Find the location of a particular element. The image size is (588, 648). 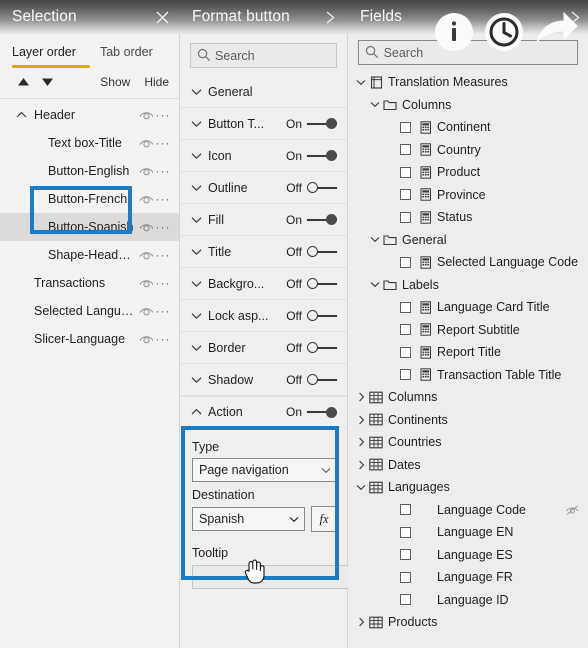

hidden-eye-icon is located at coordinates (572, 510).